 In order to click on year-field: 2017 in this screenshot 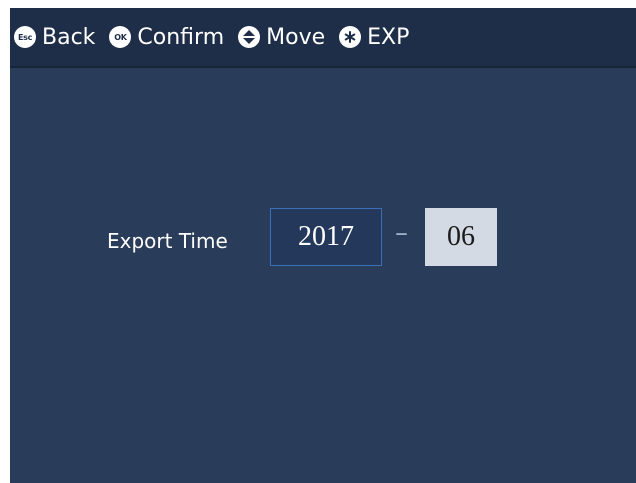, I will do `click(326, 237)`.